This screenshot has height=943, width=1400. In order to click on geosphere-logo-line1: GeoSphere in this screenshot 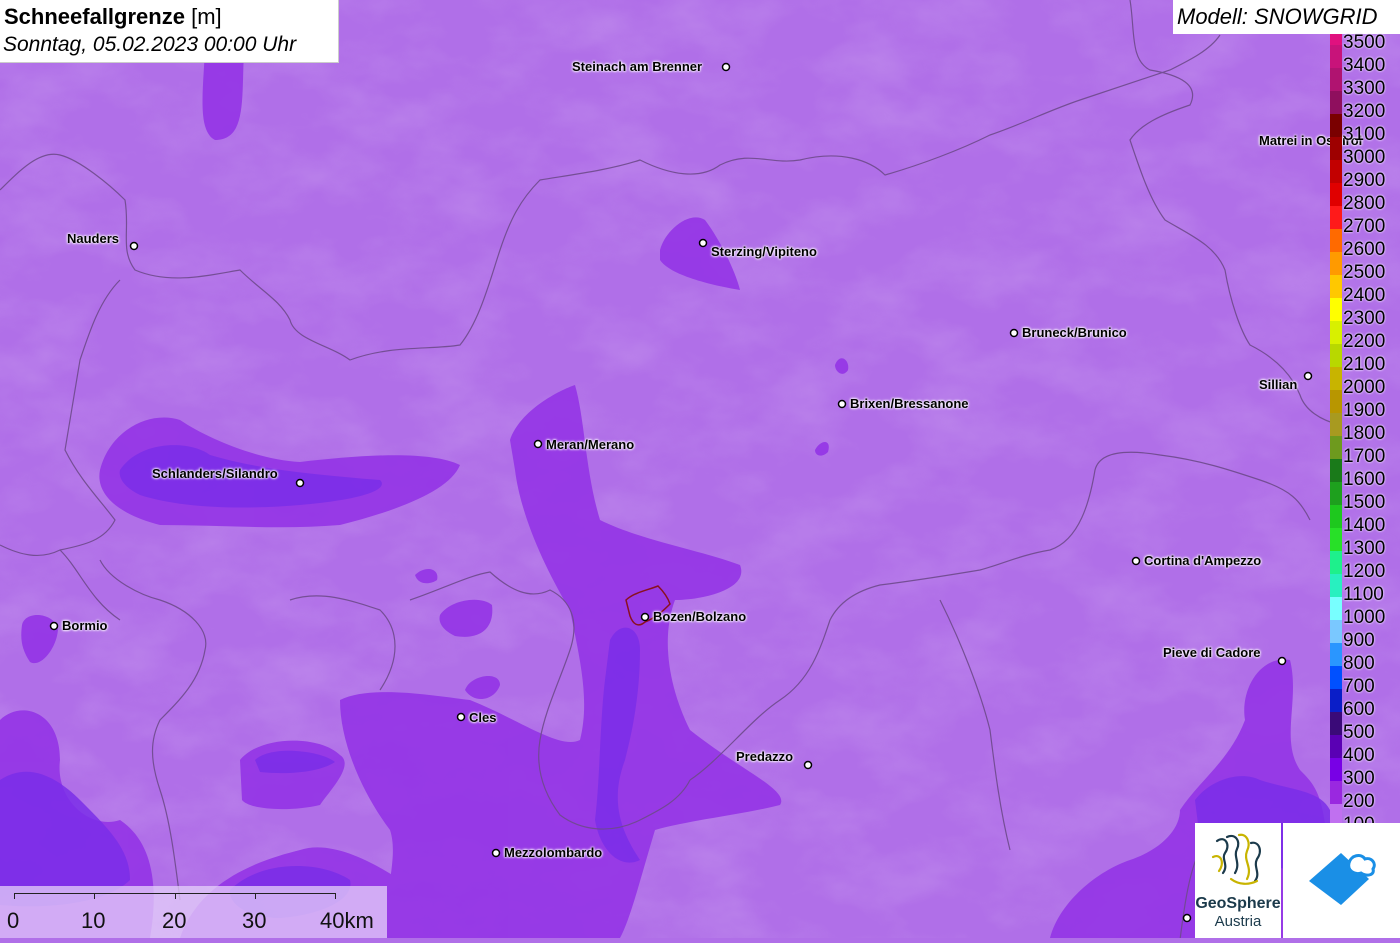, I will do `click(1238, 903)`.